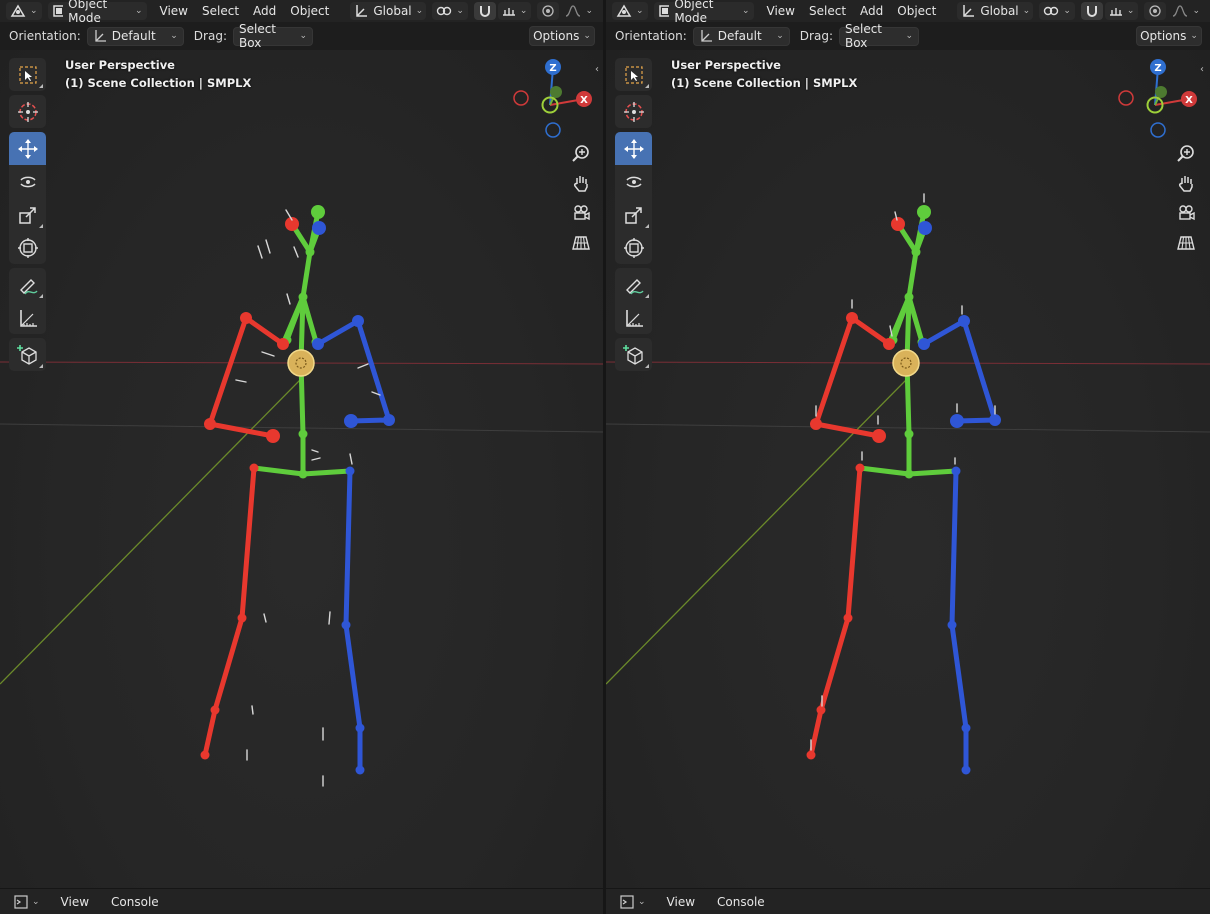 The height and width of the screenshot is (914, 1210). Describe the element at coordinates (508, 12) in the screenshot. I see `snap-increment-icon` at that location.